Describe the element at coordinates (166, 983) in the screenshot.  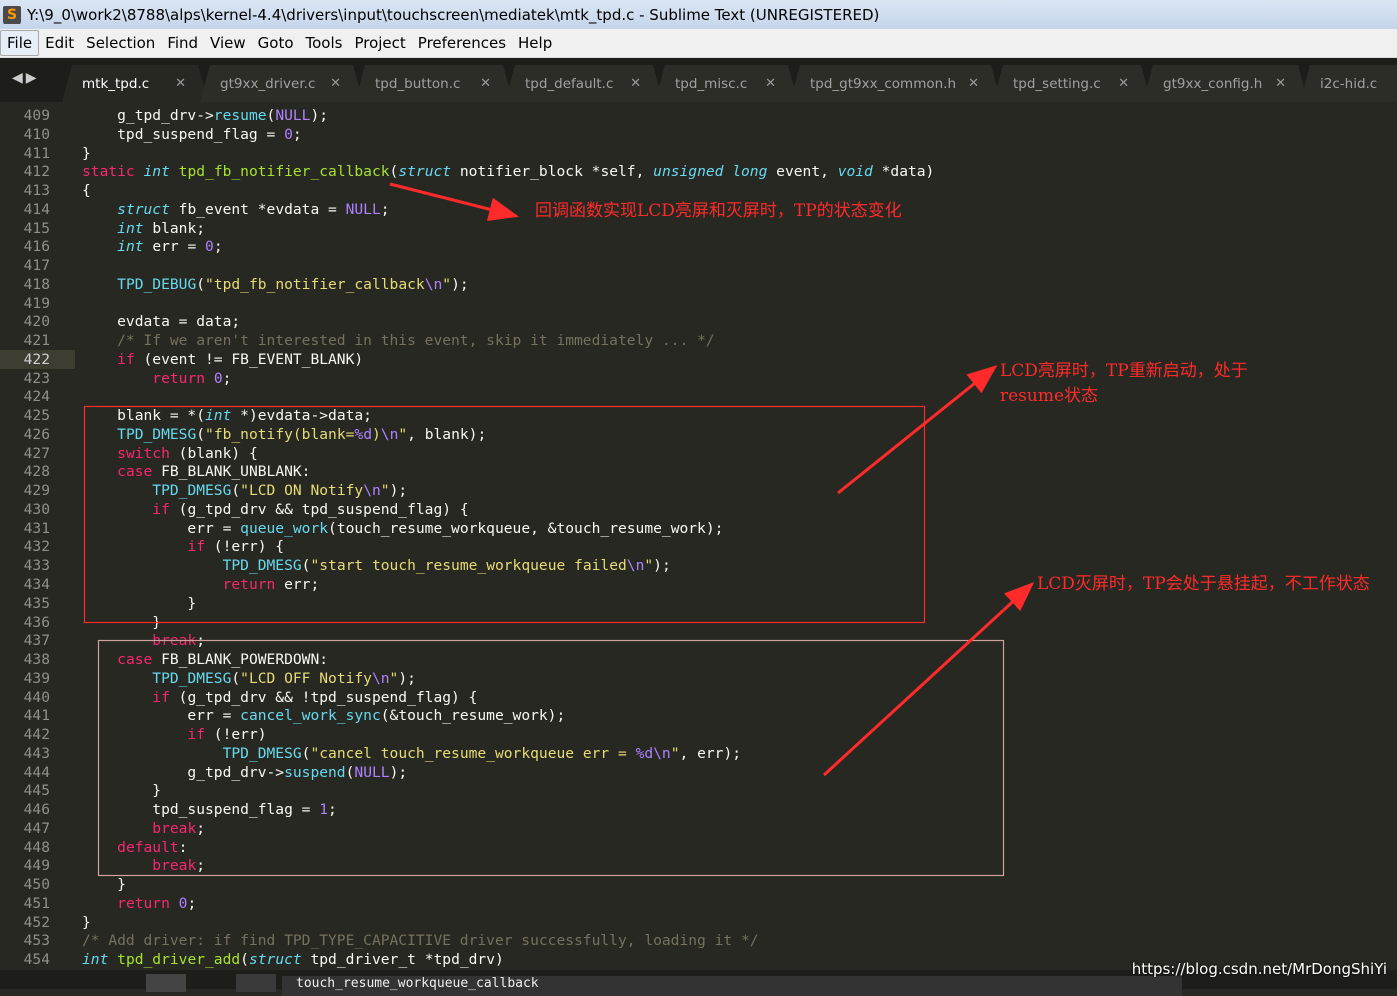
I see `regex-toggle` at that location.